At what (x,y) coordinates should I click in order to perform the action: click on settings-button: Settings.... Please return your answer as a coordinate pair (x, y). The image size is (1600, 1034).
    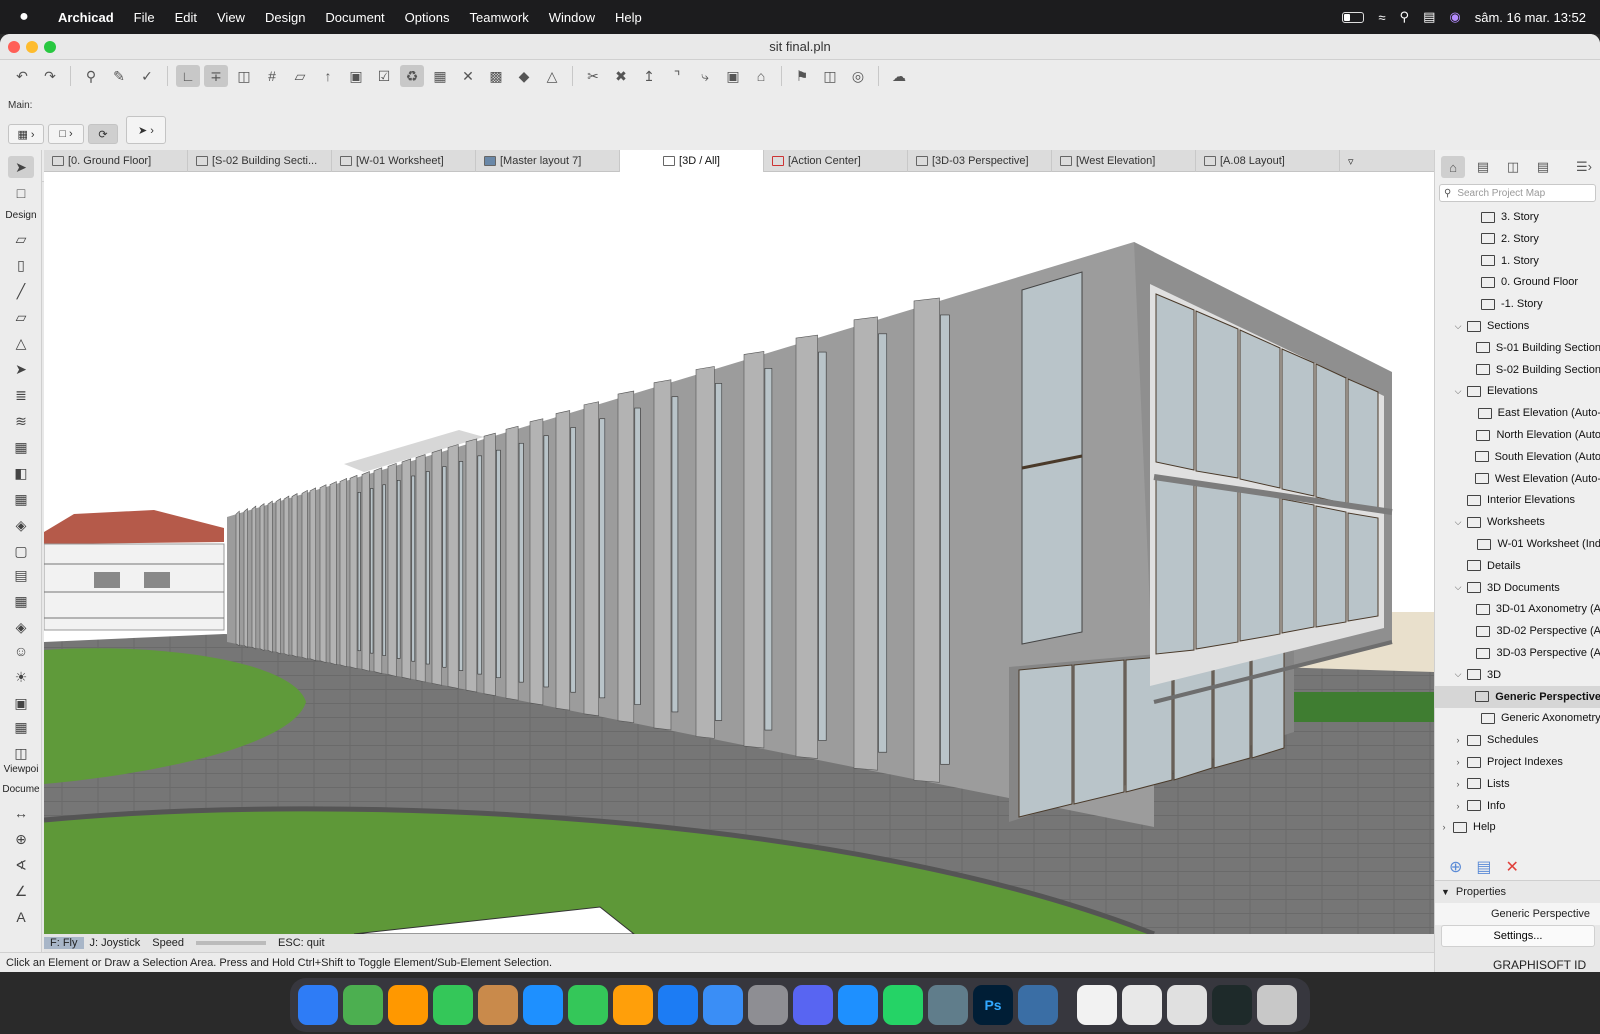
    Looking at the image, I should click on (1518, 936).